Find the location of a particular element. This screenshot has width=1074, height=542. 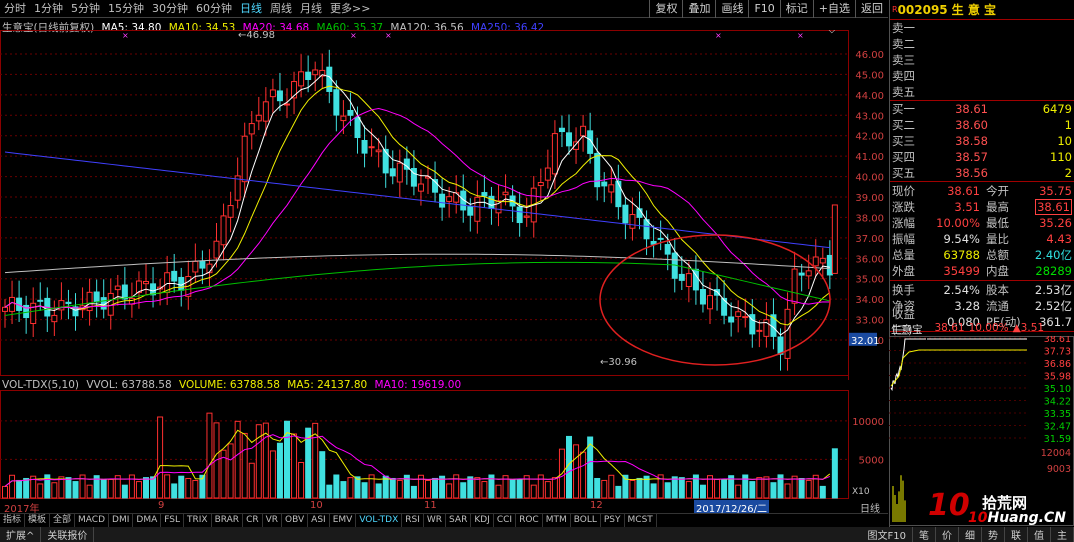

tool-button: 复权 is located at coordinates (665, 9).